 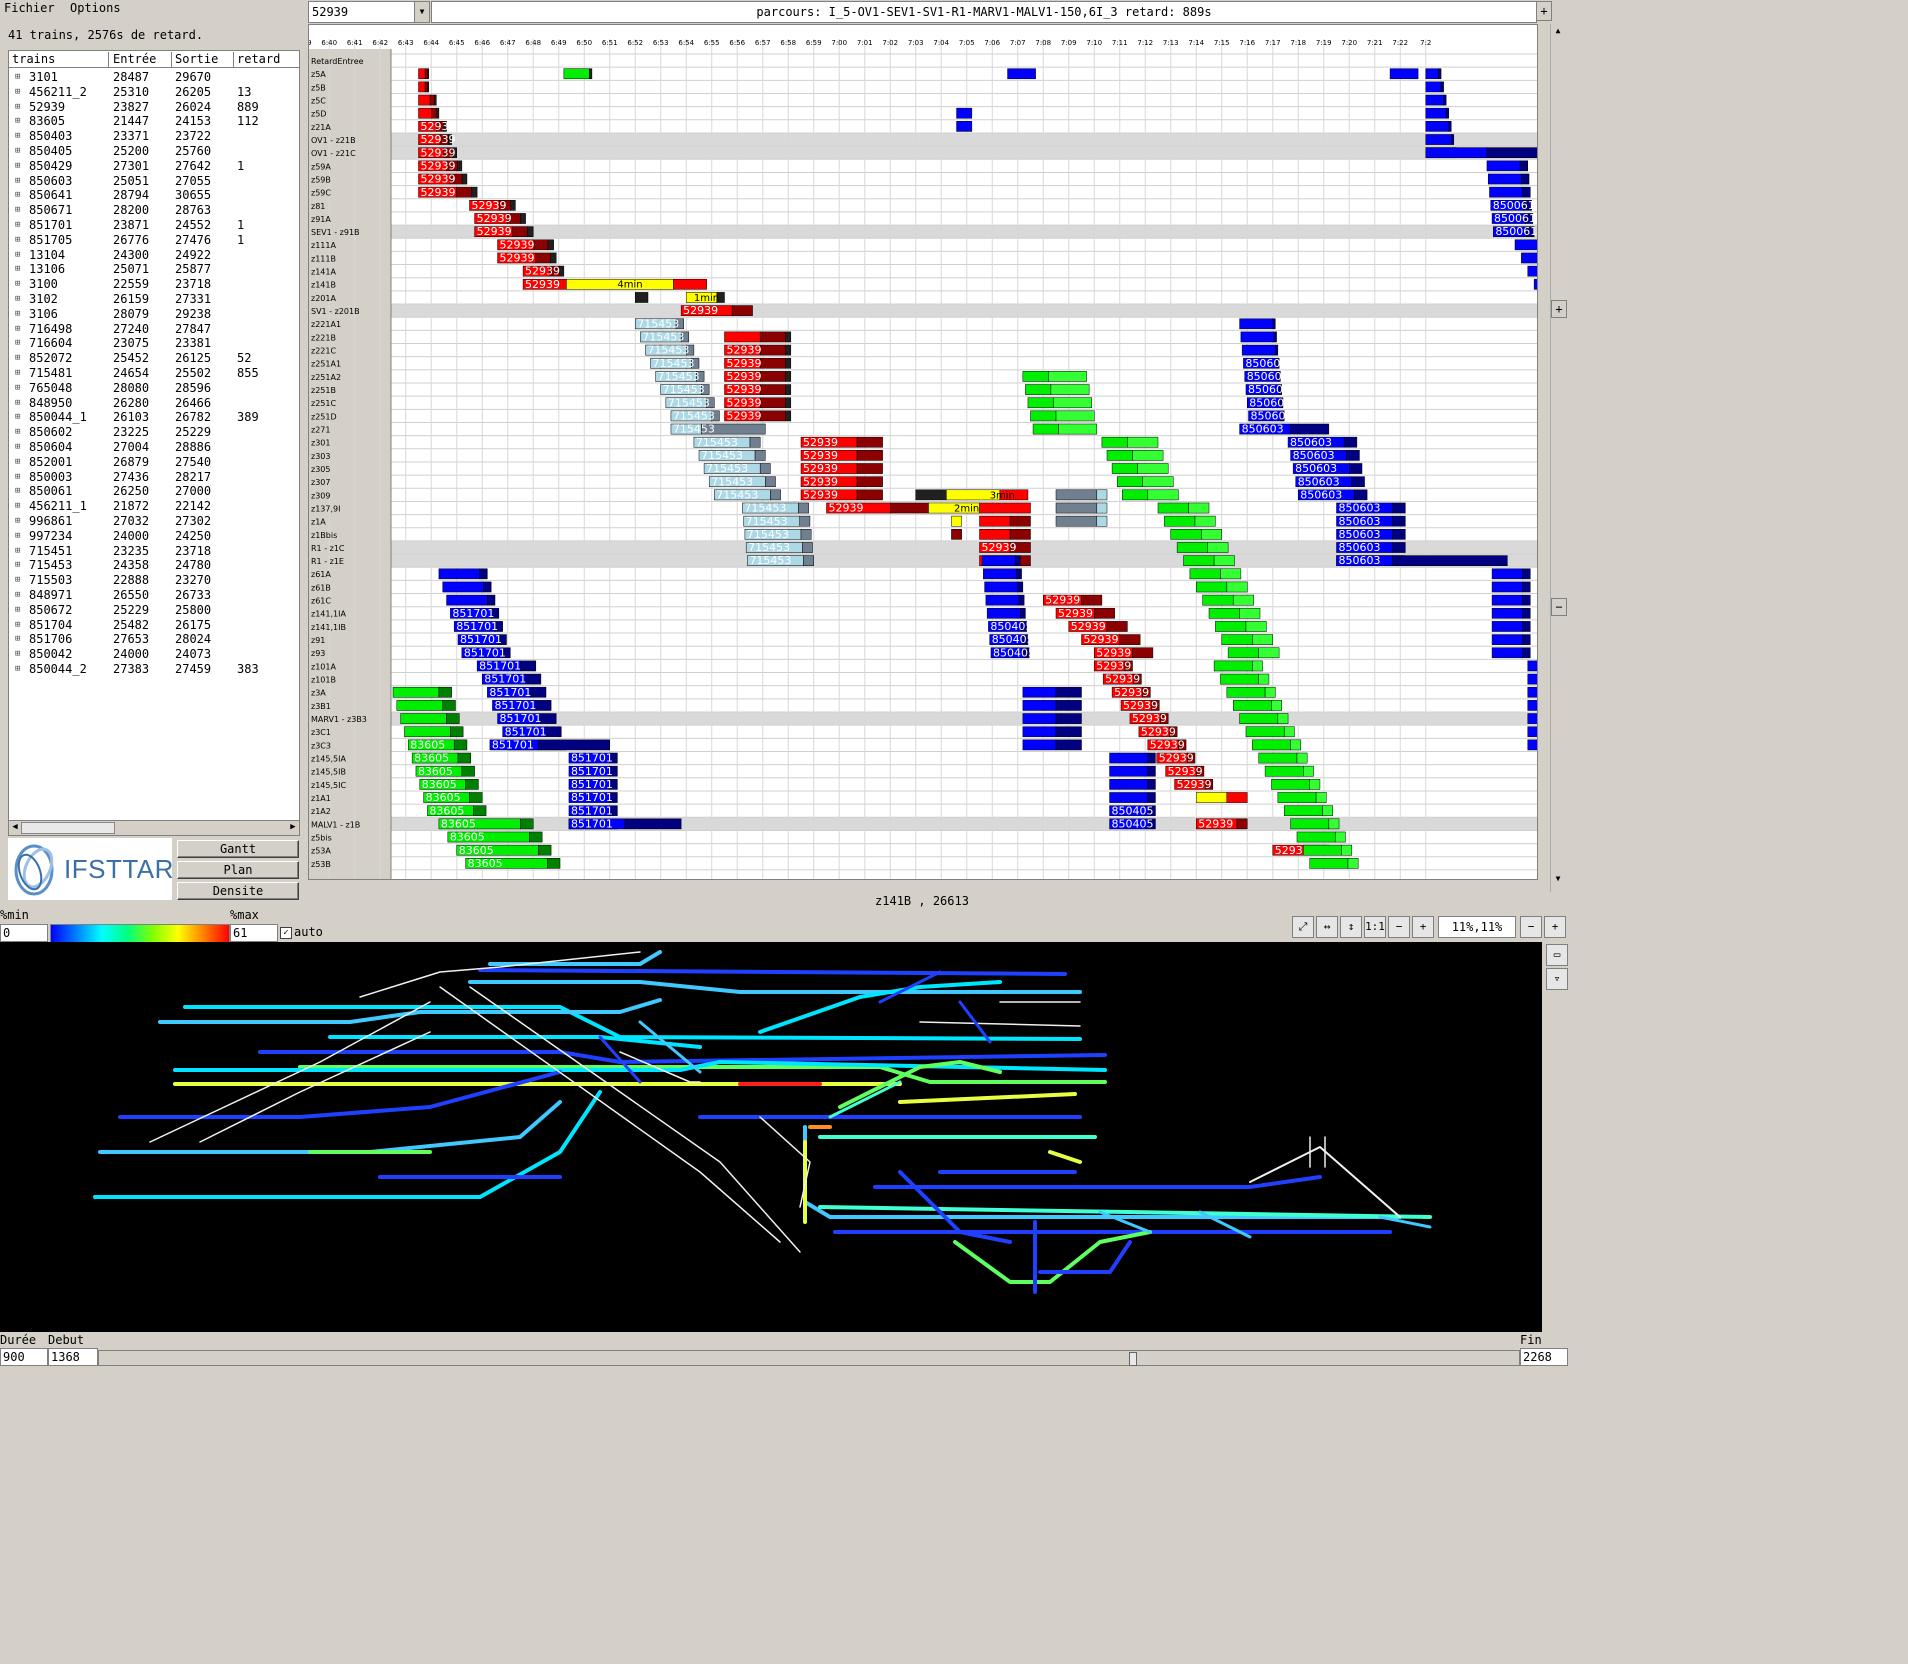 What do you see at coordinates (154, 181) in the screenshot?
I see `train-row: ⊞ 850603 25051 27055` at bounding box center [154, 181].